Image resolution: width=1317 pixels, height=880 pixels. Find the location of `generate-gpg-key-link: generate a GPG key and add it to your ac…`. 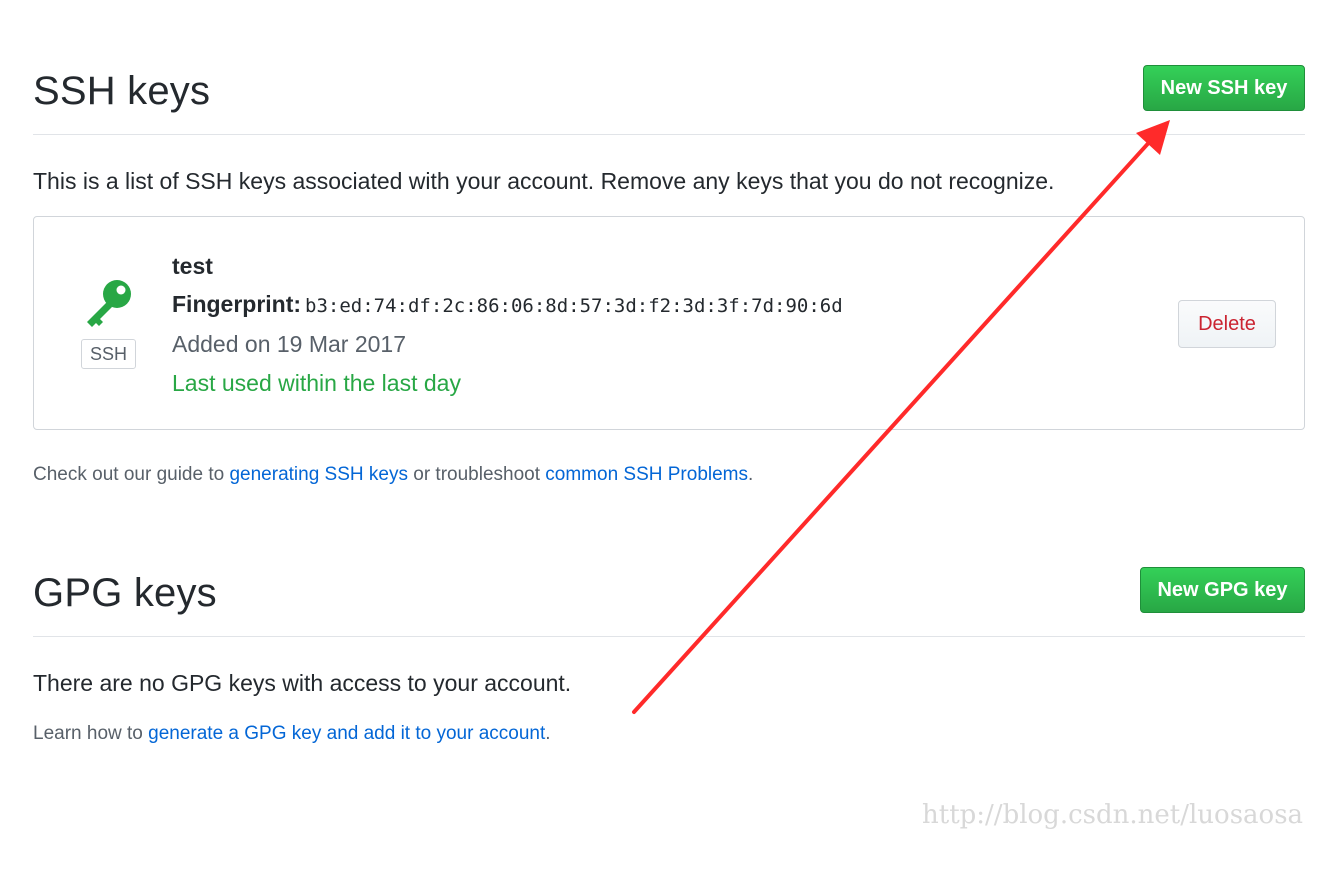

generate-gpg-key-link: generate a GPG key and add it to your ac… is located at coordinates (346, 733).